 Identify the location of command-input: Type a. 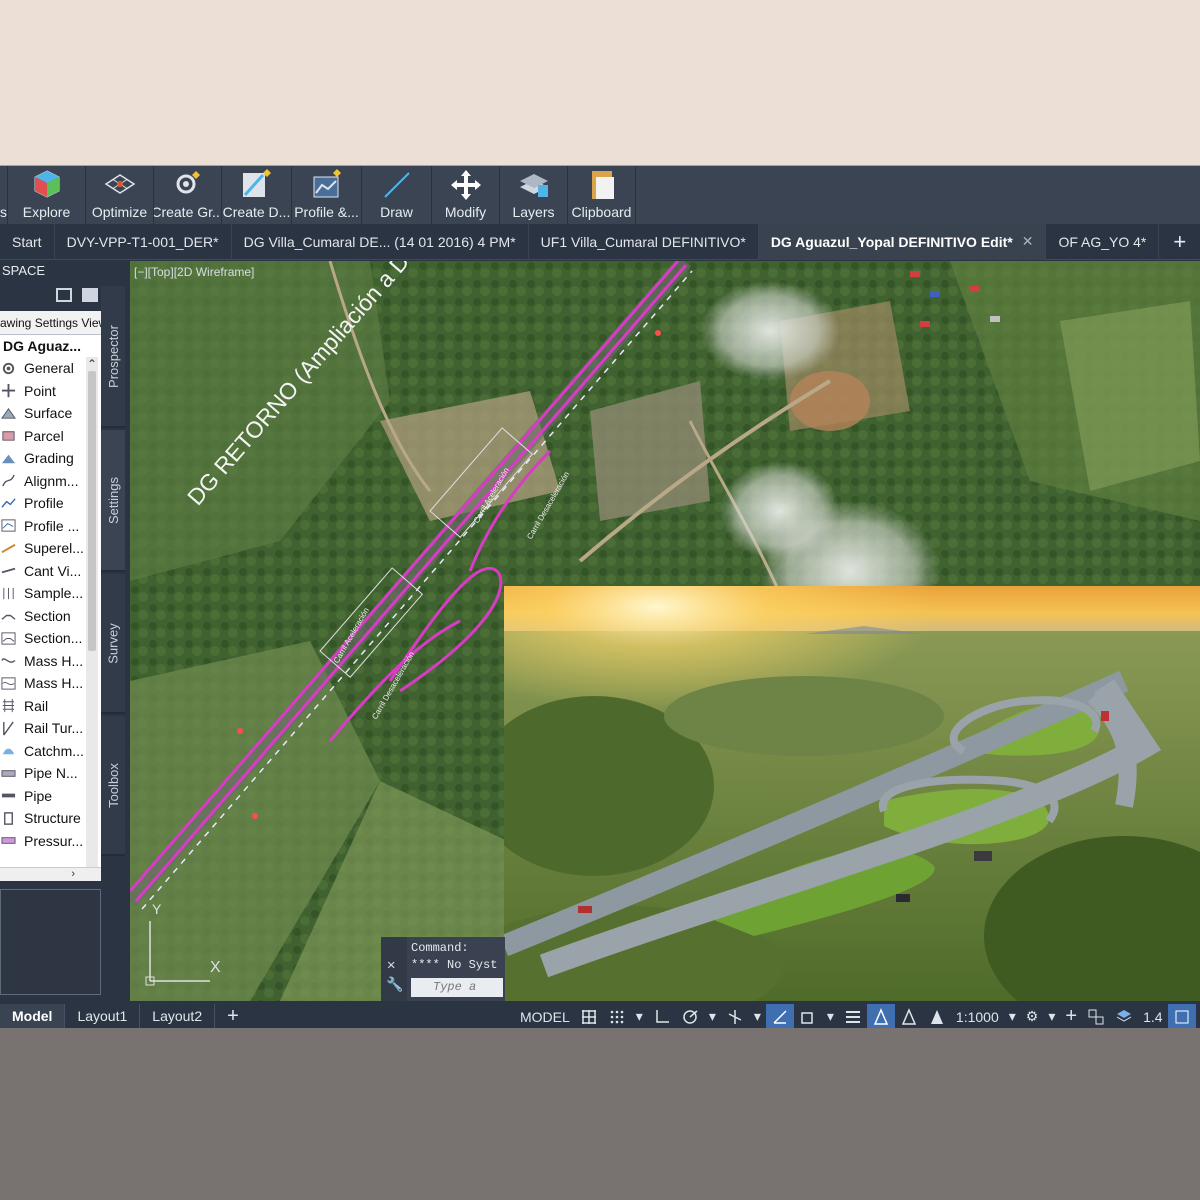
(457, 987).